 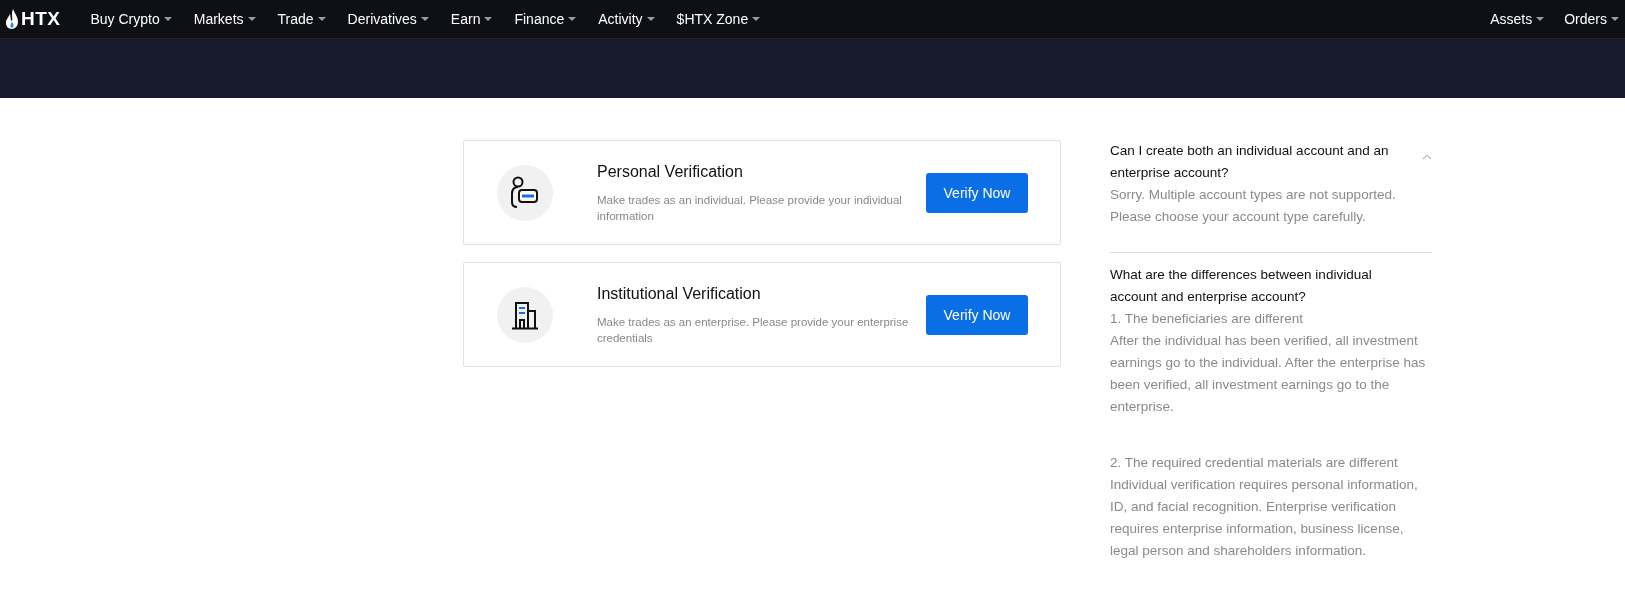 What do you see at coordinates (471, 19) in the screenshot?
I see `nav-menu-item: Earn` at bounding box center [471, 19].